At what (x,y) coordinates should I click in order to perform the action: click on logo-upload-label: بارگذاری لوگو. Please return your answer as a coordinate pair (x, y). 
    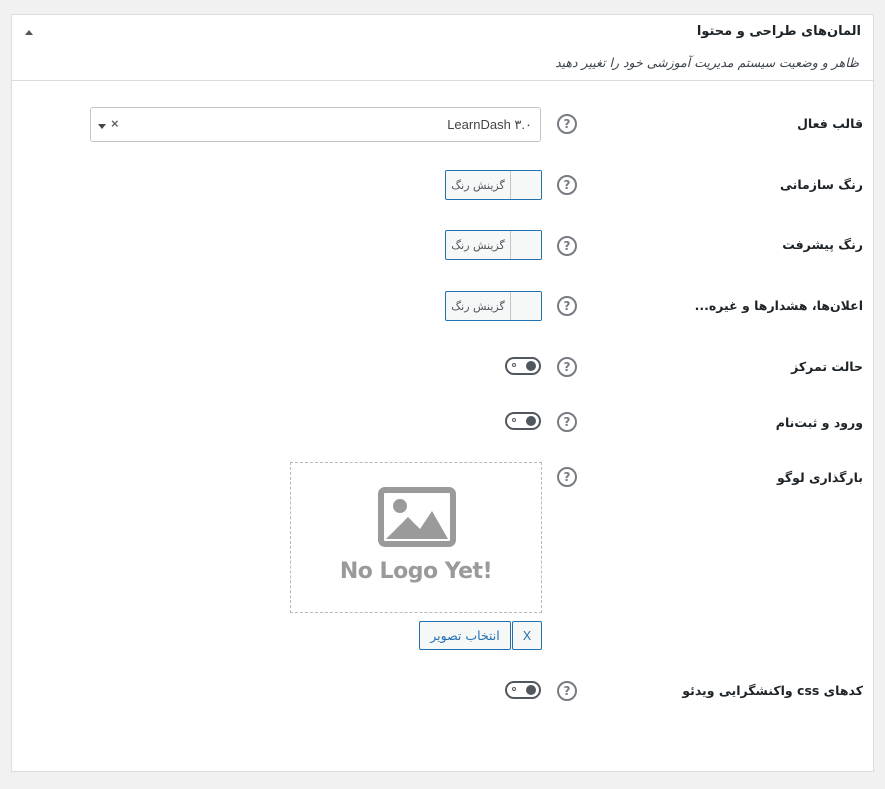
    Looking at the image, I should click on (820, 477).